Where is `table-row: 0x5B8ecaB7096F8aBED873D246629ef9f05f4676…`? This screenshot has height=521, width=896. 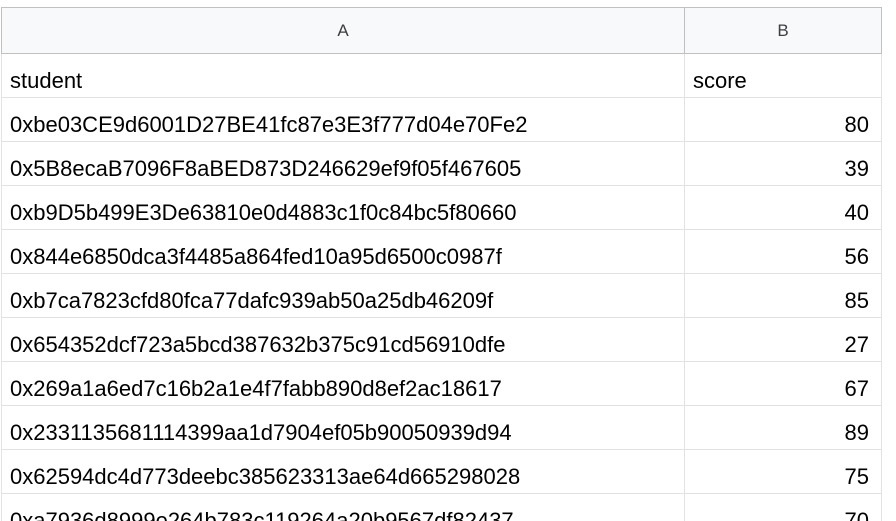
table-row: 0x5B8ecaB7096F8aBED873D246629ef9f05f4676… is located at coordinates (441, 163).